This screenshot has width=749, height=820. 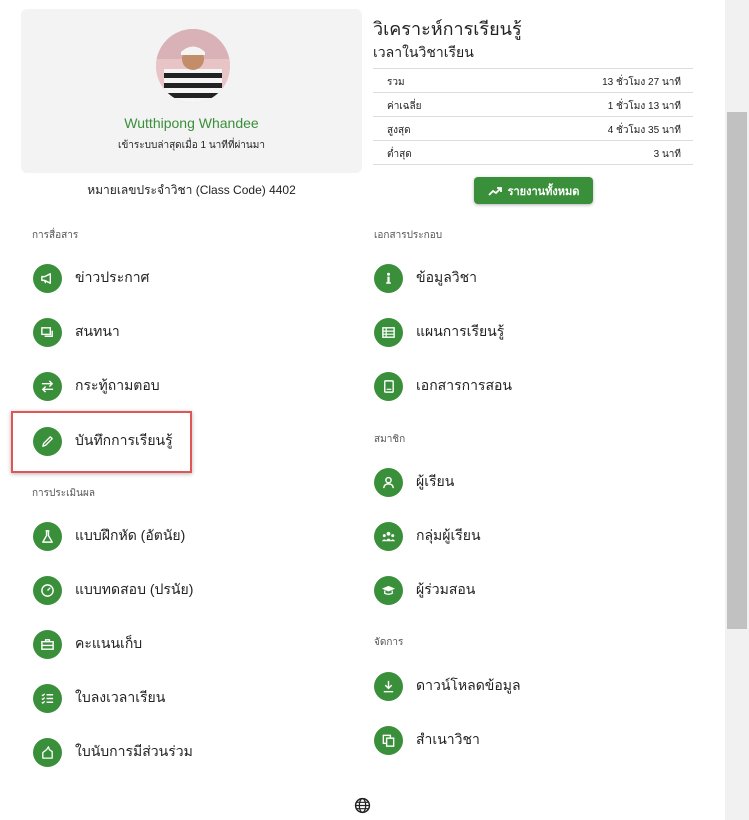 What do you see at coordinates (435, 481) in the screenshot?
I see `menu-label: ผู้เรียน` at bounding box center [435, 481].